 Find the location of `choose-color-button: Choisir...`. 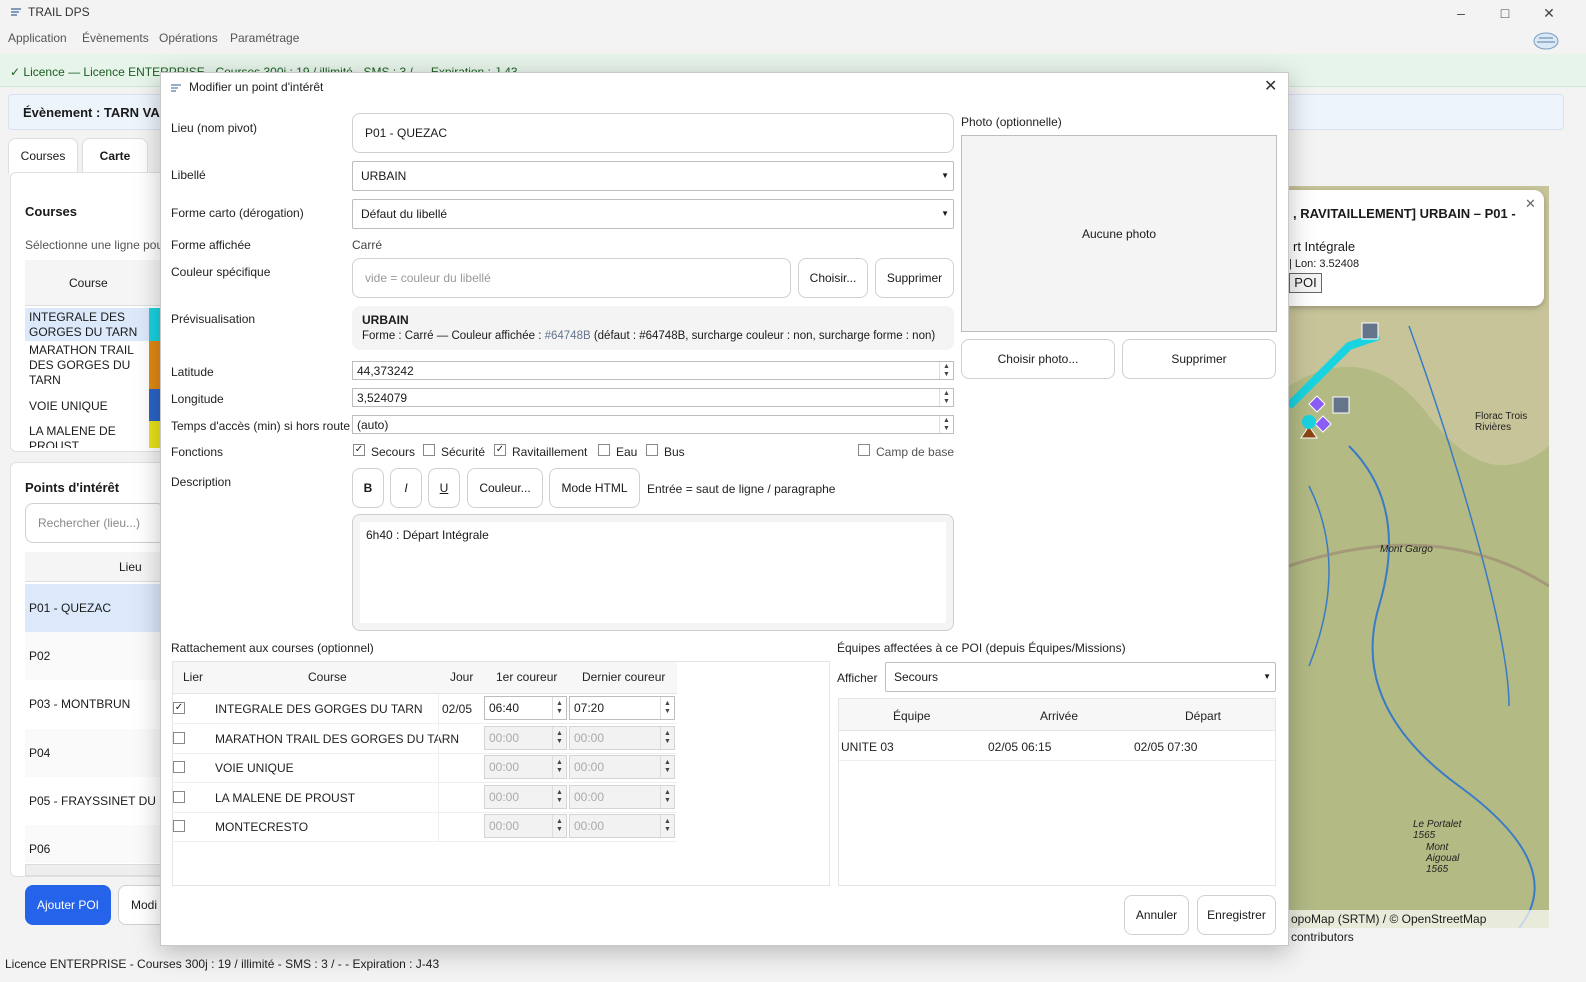

choose-color-button: Choisir... is located at coordinates (833, 278).